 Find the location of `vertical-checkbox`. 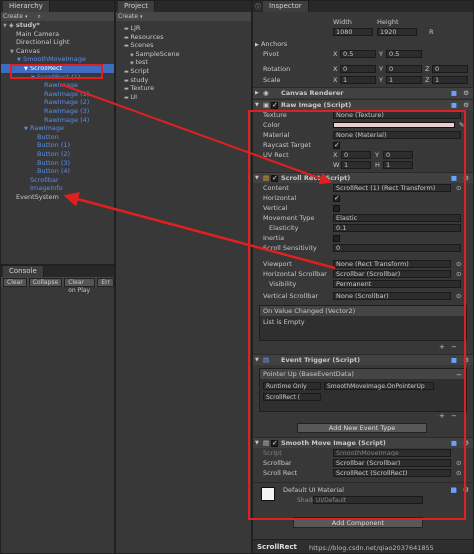

vertical-checkbox is located at coordinates (336, 208).